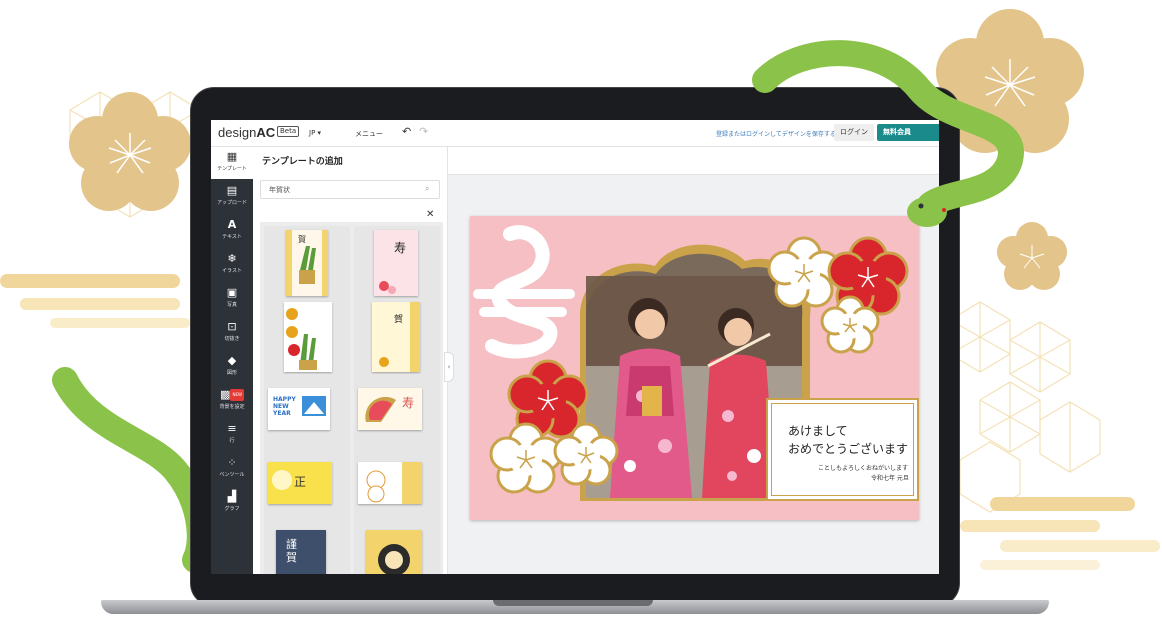 This screenshot has height=627, width=1162. I want to click on snake-decoration, so click(888, 133).